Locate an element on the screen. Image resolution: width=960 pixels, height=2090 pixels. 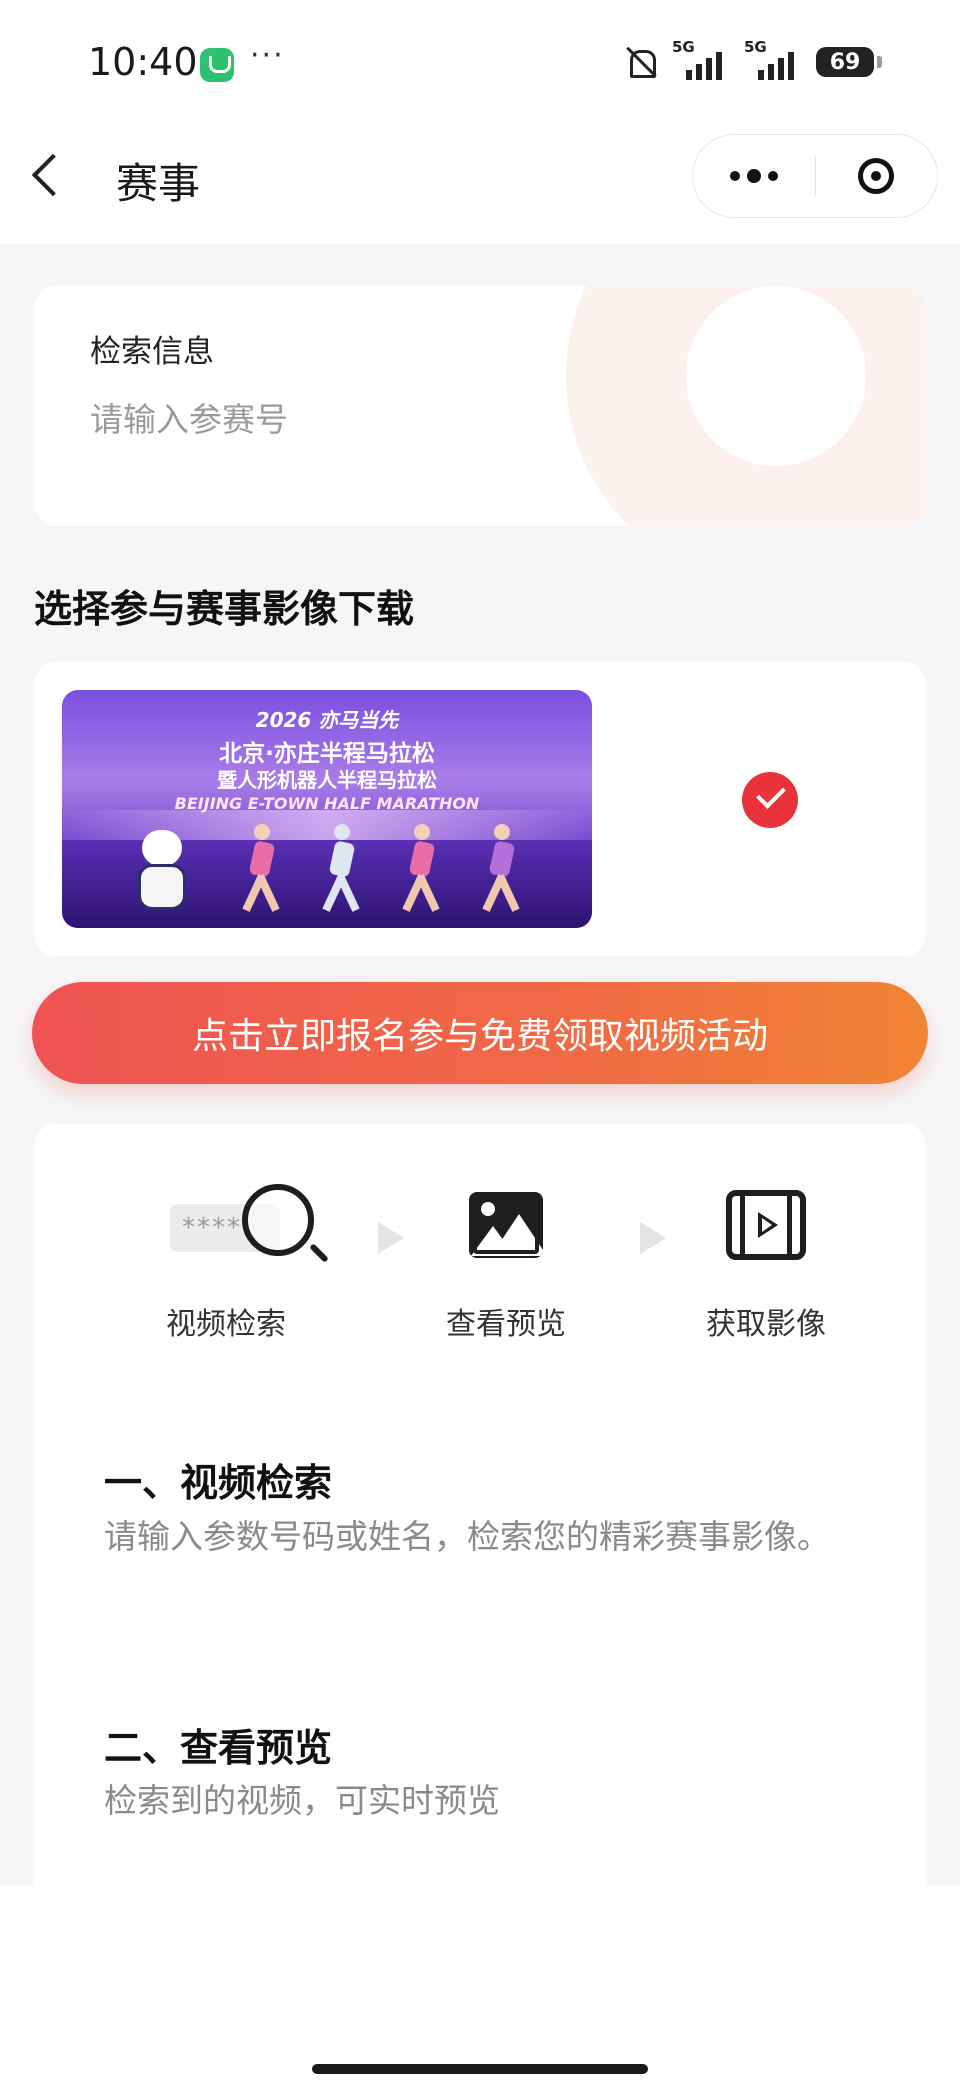
back-button is located at coordinates (46, 175).